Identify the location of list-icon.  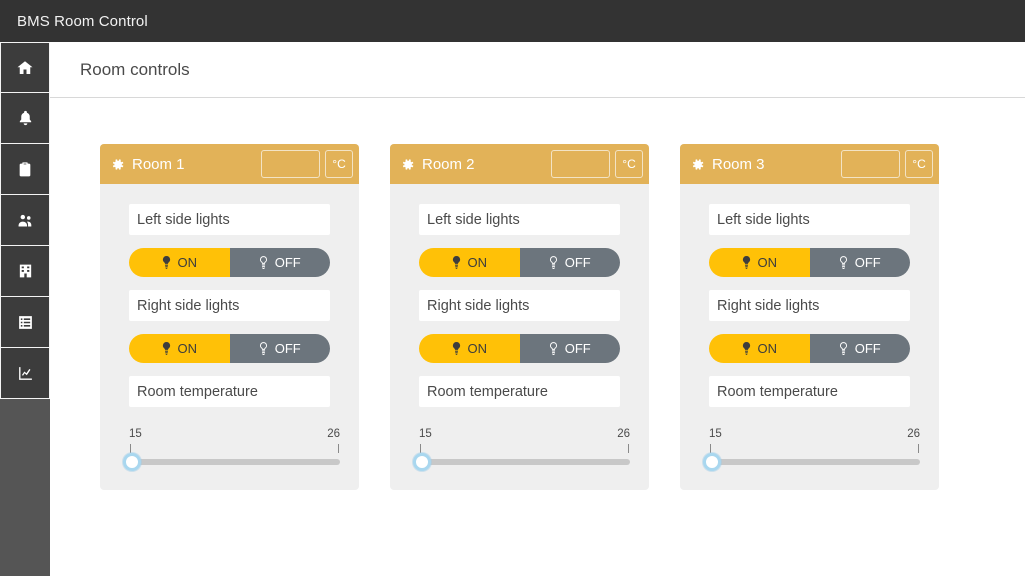
(25, 322).